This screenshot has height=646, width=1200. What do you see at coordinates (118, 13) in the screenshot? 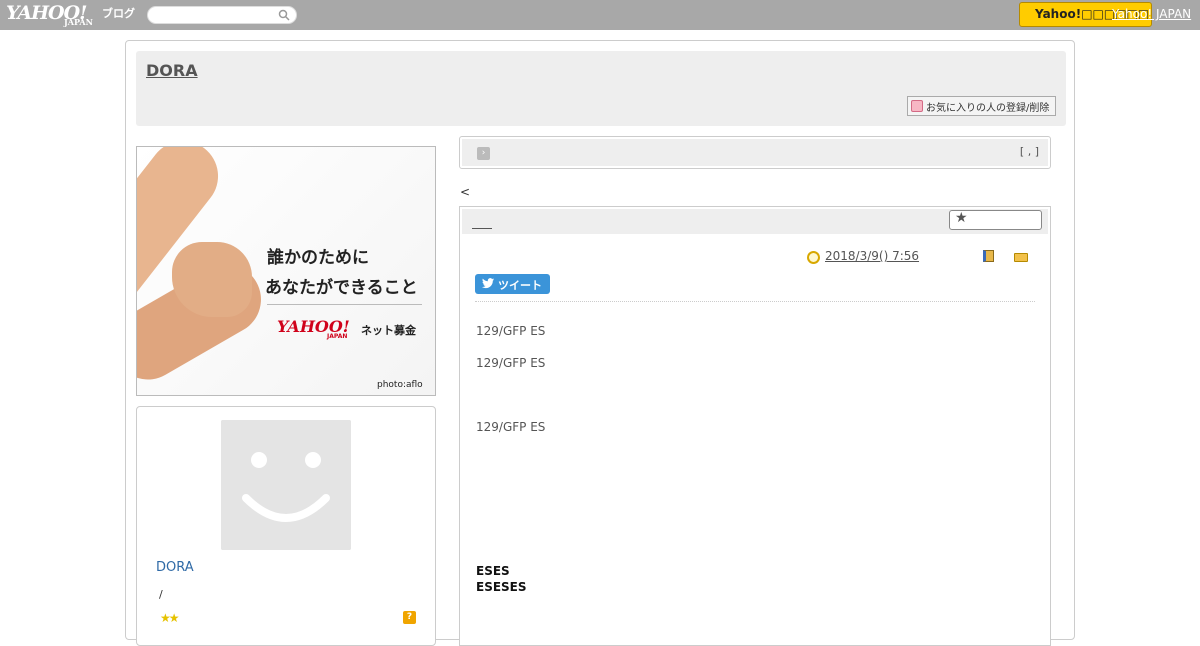
I see `logo-service-text: ブログ` at bounding box center [118, 13].